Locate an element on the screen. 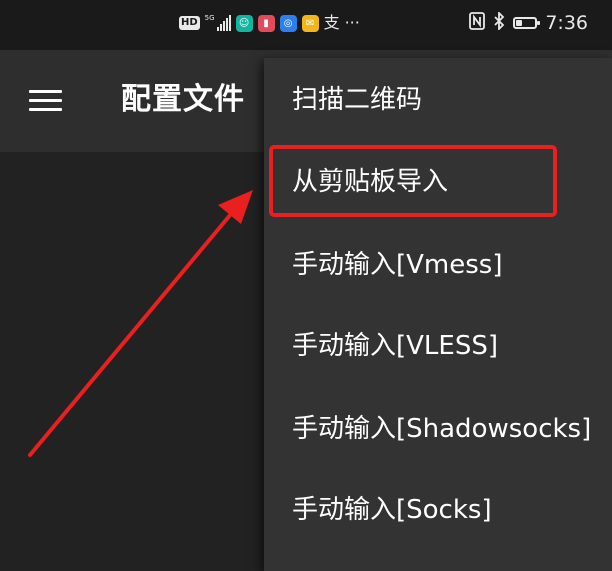  status-bar-right-icons: 7:36 is located at coordinates (528, 22).